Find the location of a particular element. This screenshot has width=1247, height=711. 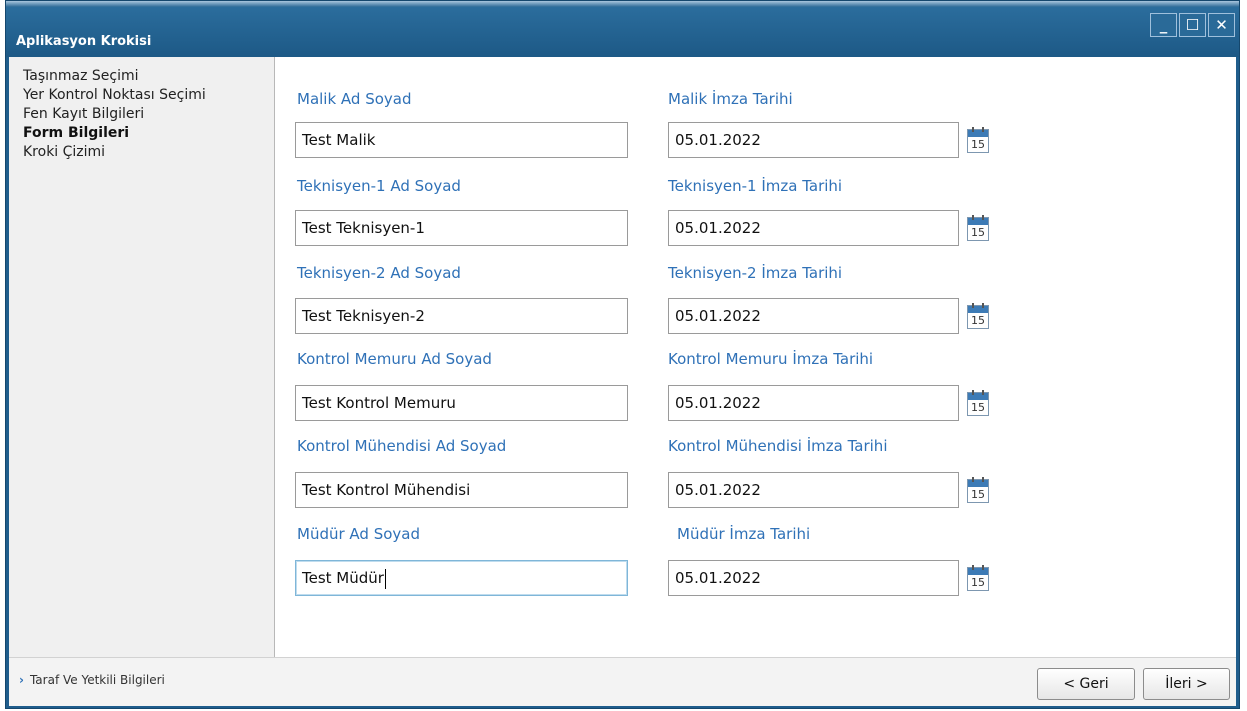

sidebar-item-kroki-cizimi: Kroki Çizimi is located at coordinates (141, 152).